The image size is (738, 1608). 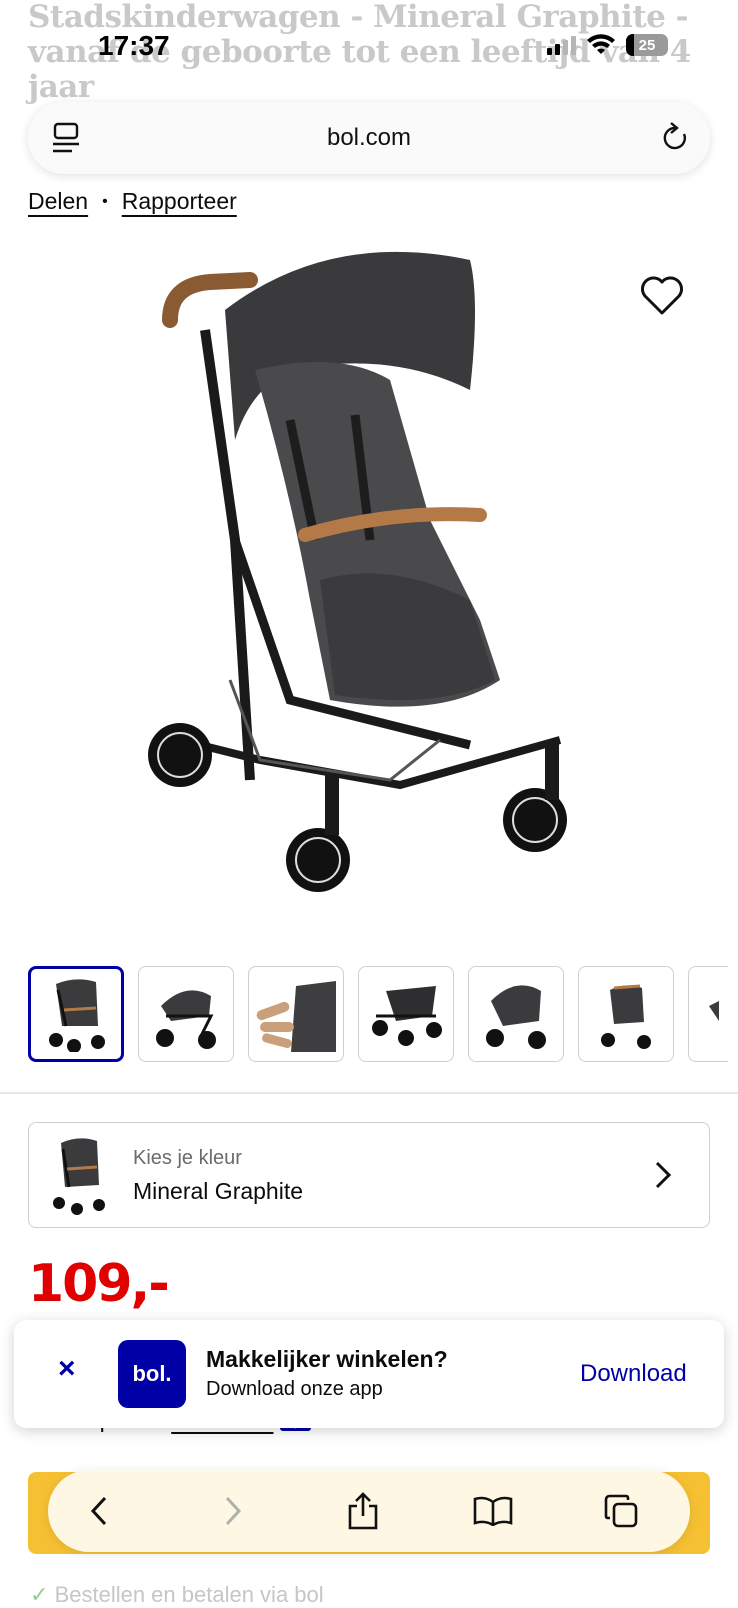 I want to click on order-hint-text: Bestellen en betalen via bol, so click(x=189, y=1594).